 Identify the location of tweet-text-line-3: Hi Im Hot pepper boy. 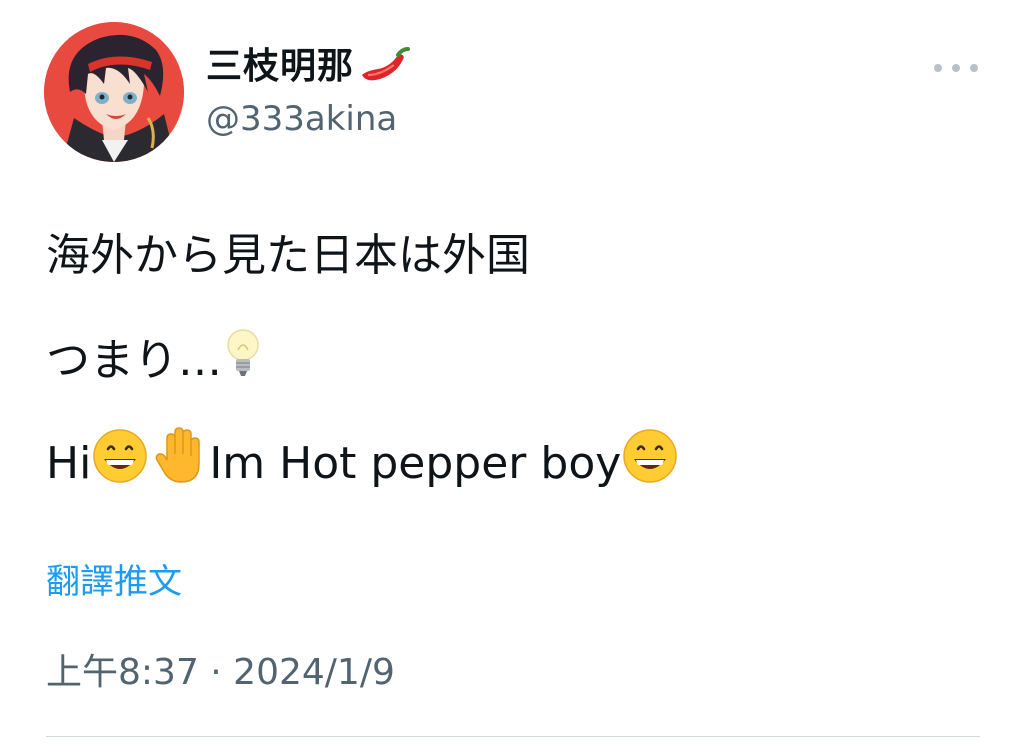
(362, 464).